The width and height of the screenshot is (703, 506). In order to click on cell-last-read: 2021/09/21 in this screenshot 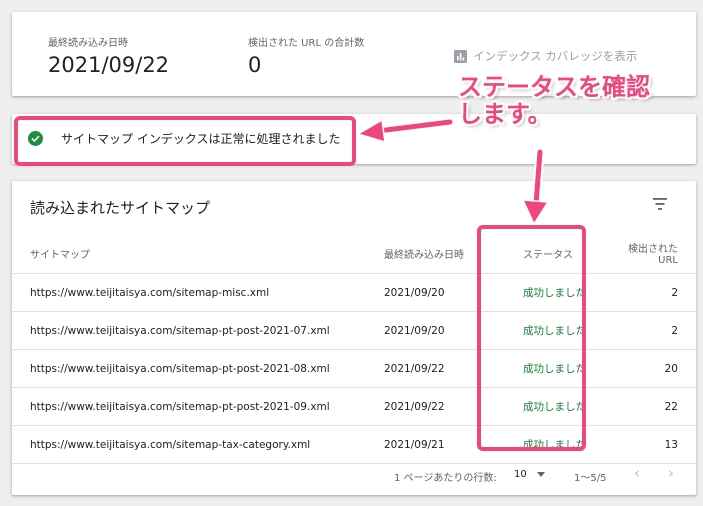, I will do `click(444, 444)`.